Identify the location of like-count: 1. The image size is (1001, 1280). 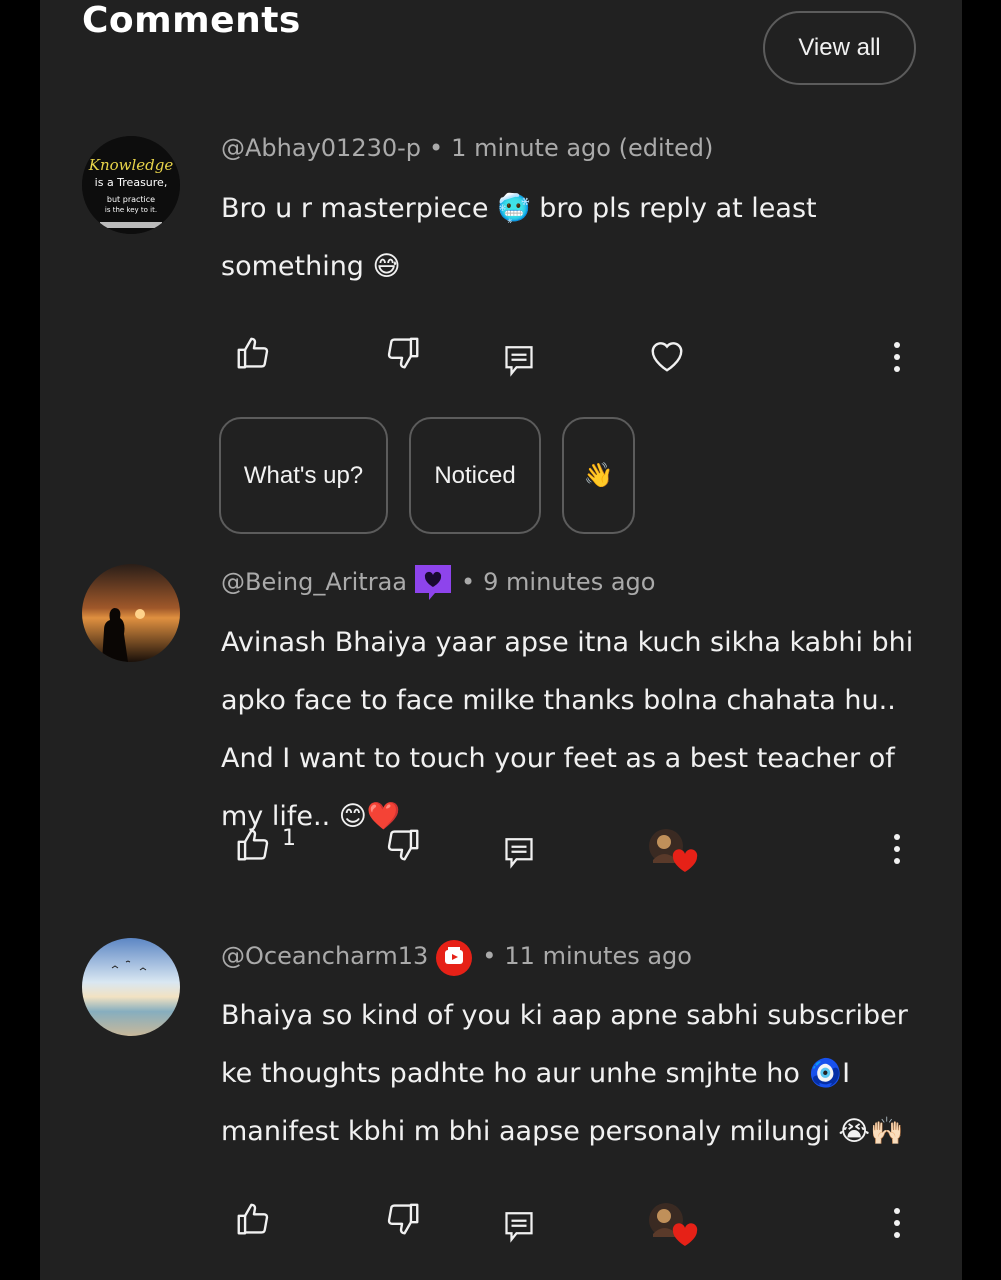
(289, 838).